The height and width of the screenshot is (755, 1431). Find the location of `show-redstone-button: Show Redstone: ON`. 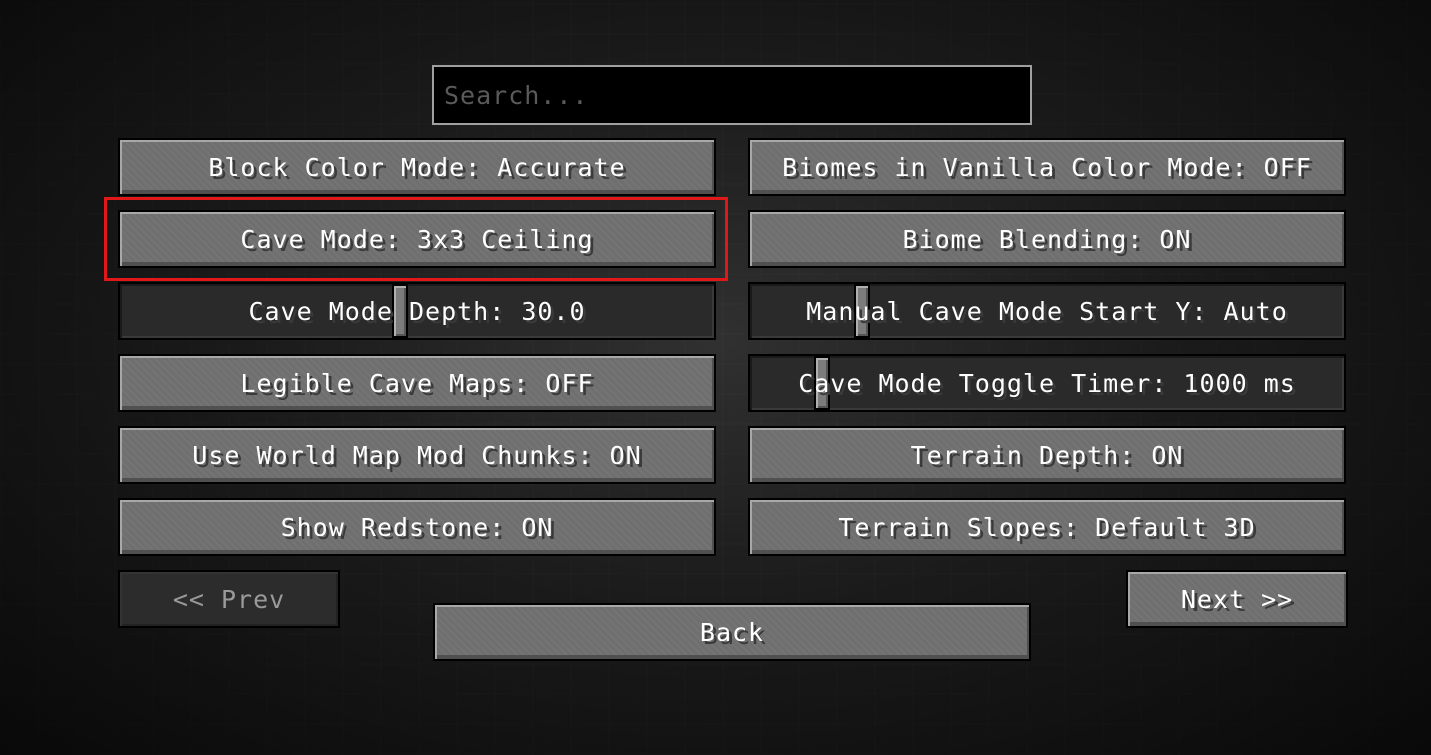

show-redstone-button: Show Redstone: ON is located at coordinates (417, 527).